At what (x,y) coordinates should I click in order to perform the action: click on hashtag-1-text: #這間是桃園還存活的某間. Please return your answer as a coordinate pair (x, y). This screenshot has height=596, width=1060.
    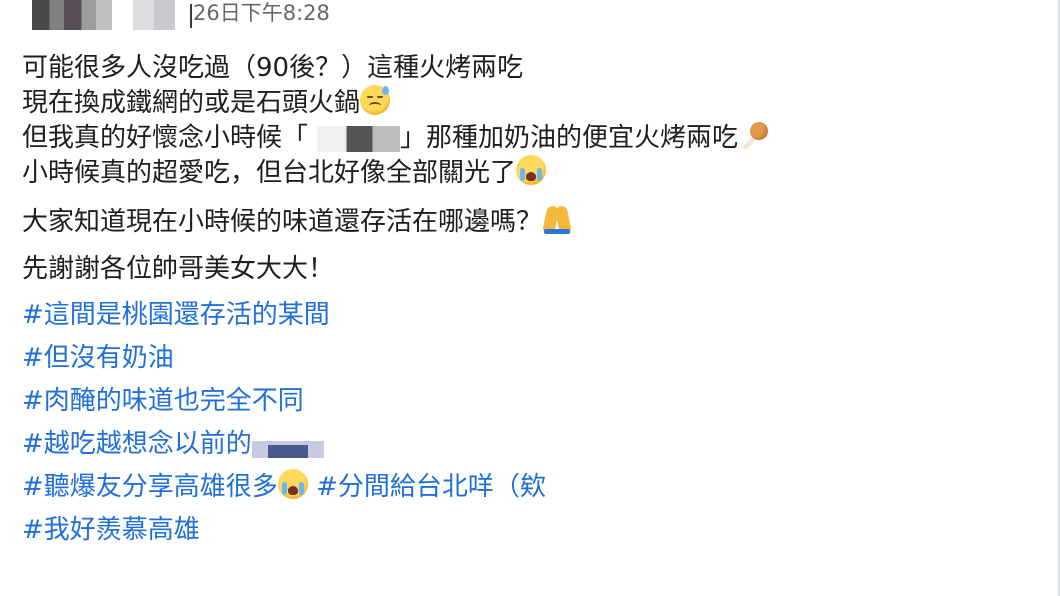
    Looking at the image, I should click on (176, 315).